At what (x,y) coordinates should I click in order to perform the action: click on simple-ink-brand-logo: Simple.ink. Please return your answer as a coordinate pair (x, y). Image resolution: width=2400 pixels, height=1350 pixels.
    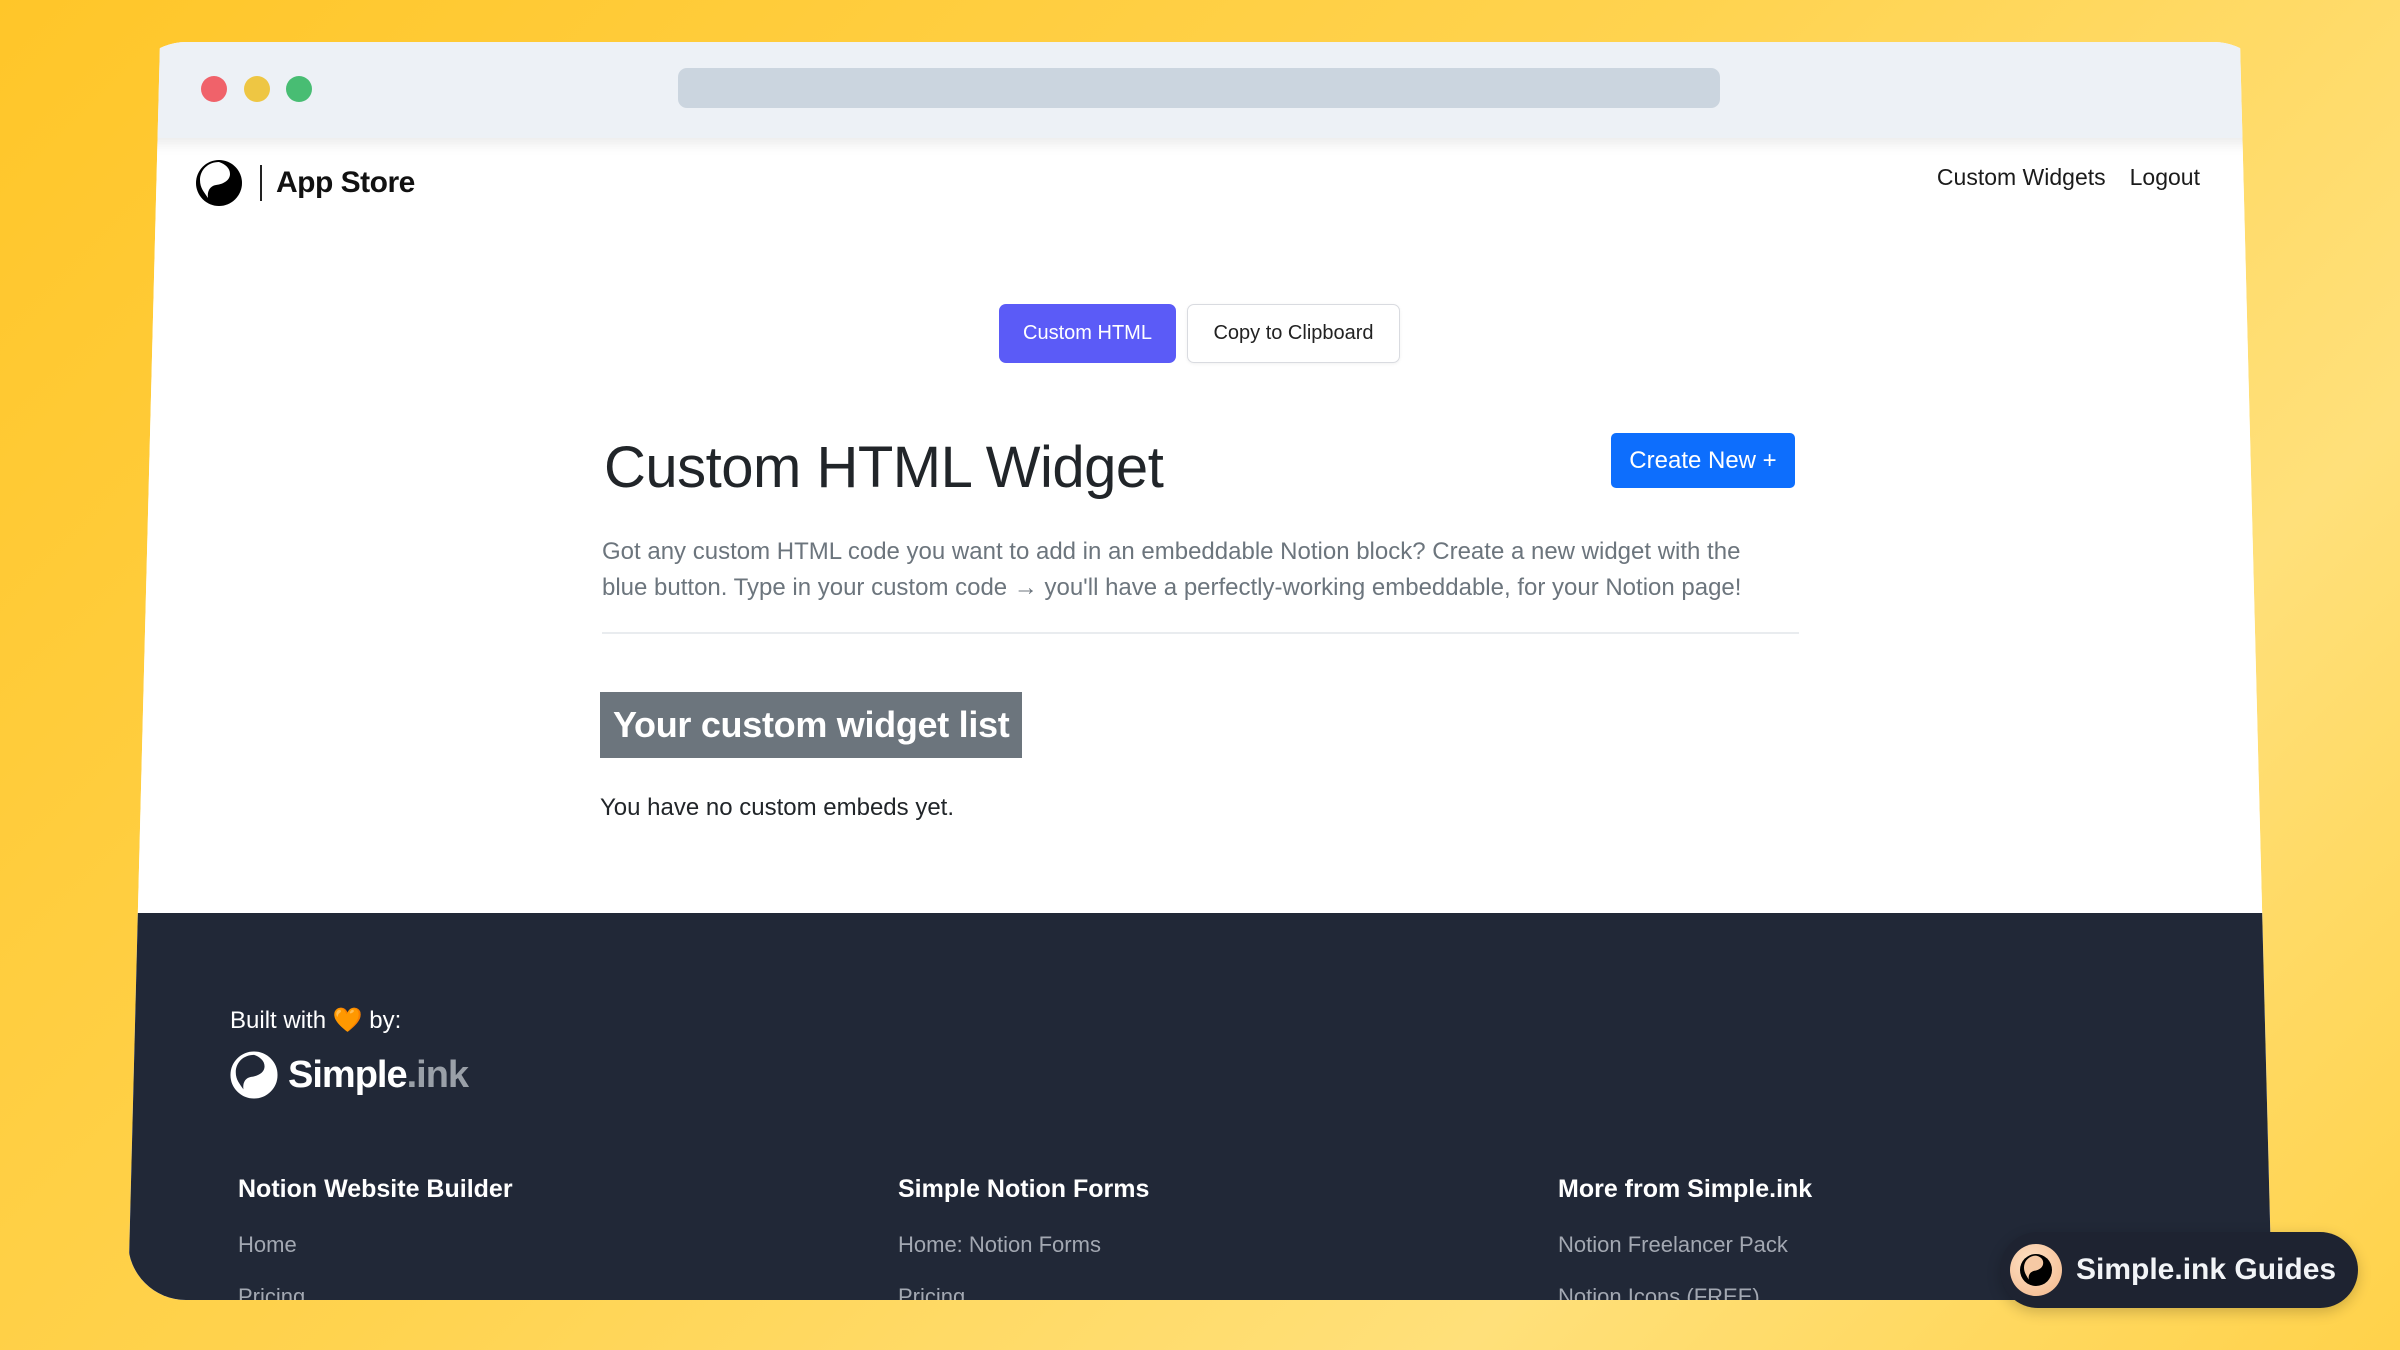
    Looking at the image, I should click on (349, 1075).